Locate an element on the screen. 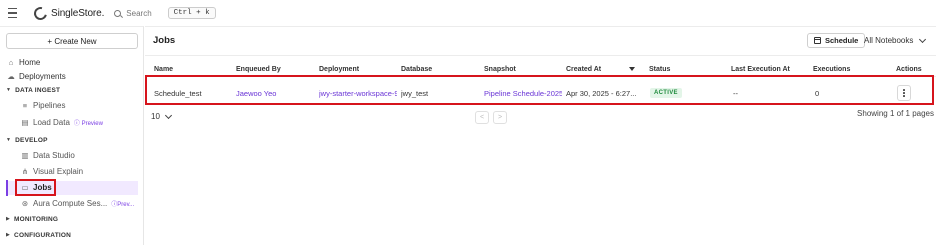 Image resolution: width=936 pixels, height=245 pixels. visual-explain-icon: ⋔ is located at coordinates (25, 171).